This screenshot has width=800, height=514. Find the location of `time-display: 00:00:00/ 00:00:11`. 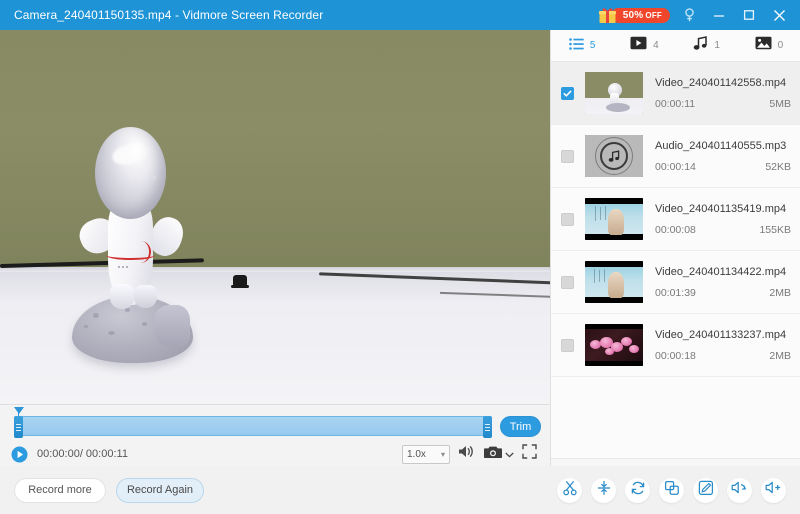

time-display: 00:00:00/ 00:00:11 is located at coordinates (82, 454).